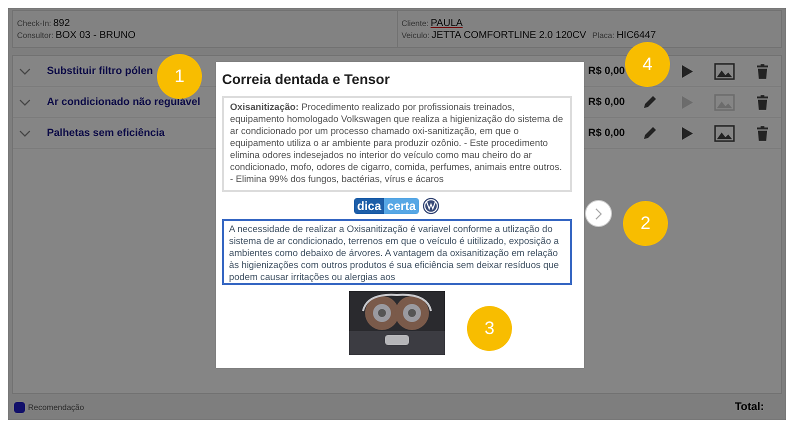  I want to click on tip-text: A necessidade de realizar a Oxisanitização é variavel conforme a utlização do sistema de ar condicionado, terrenos em que o veículo é uitilizado, exposição a ambientes como debaixo de árvores. A vantagem da oxisanitização em relação às higienizações com outros produtos é sua eficiência sem deixar resíduos que podem causar irritações ou alergias aos, so click(397, 252).